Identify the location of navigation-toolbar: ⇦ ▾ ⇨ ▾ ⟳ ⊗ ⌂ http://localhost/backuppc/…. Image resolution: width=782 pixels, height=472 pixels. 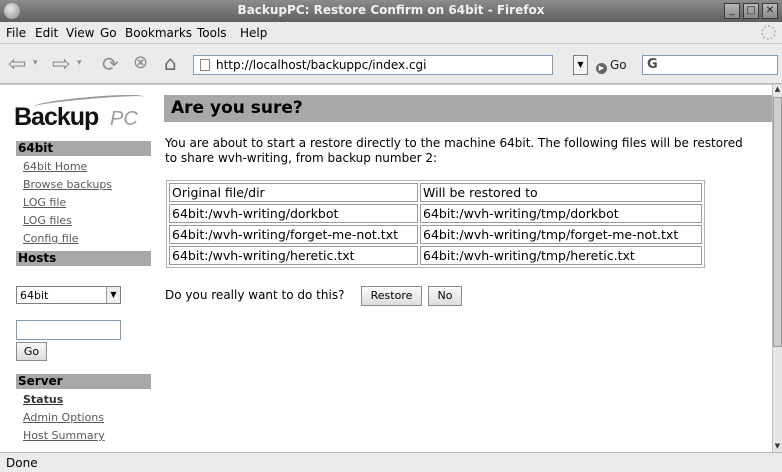
(391, 64).